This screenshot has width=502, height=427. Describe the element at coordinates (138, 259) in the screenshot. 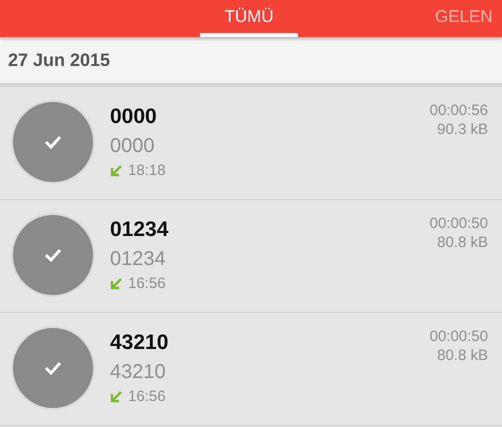

I see `caller-number: 01234` at that location.